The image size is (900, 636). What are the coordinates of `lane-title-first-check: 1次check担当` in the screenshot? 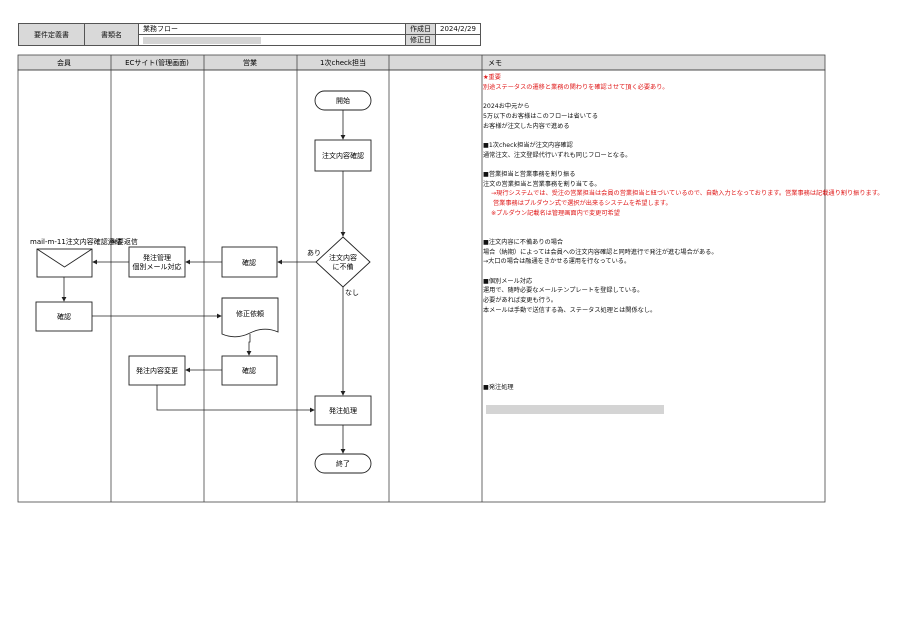 It's located at (343, 62).